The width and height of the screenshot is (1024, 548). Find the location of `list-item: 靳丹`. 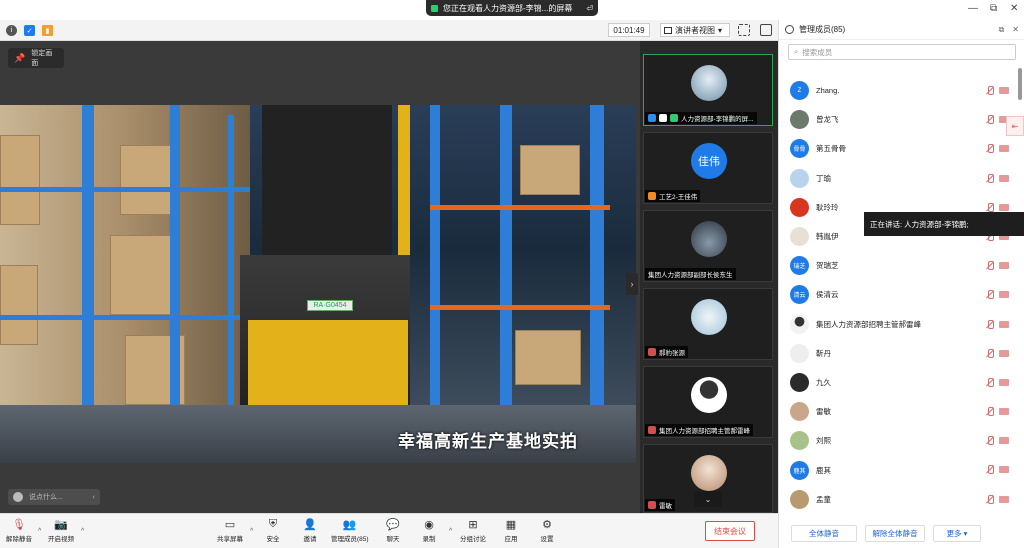

list-item: 靳丹 is located at coordinates (898, 353).